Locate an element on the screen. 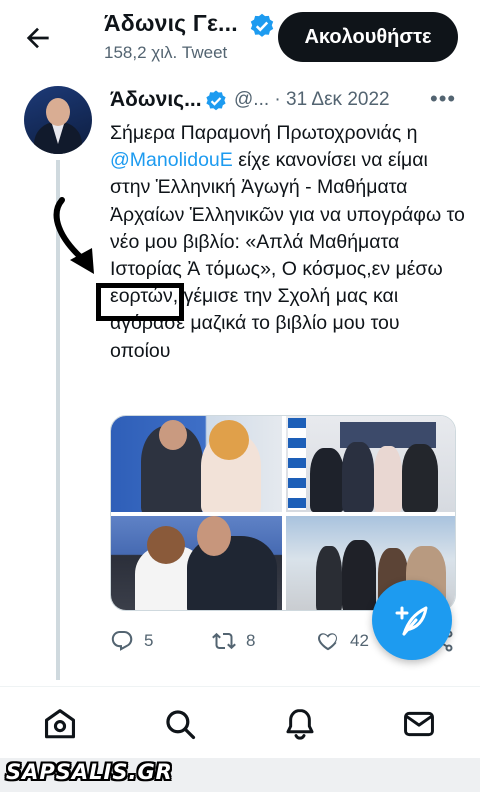 Image resolution: width=480 pixels, height=792 pixels. search-icon is located at coordinates (180, 724).